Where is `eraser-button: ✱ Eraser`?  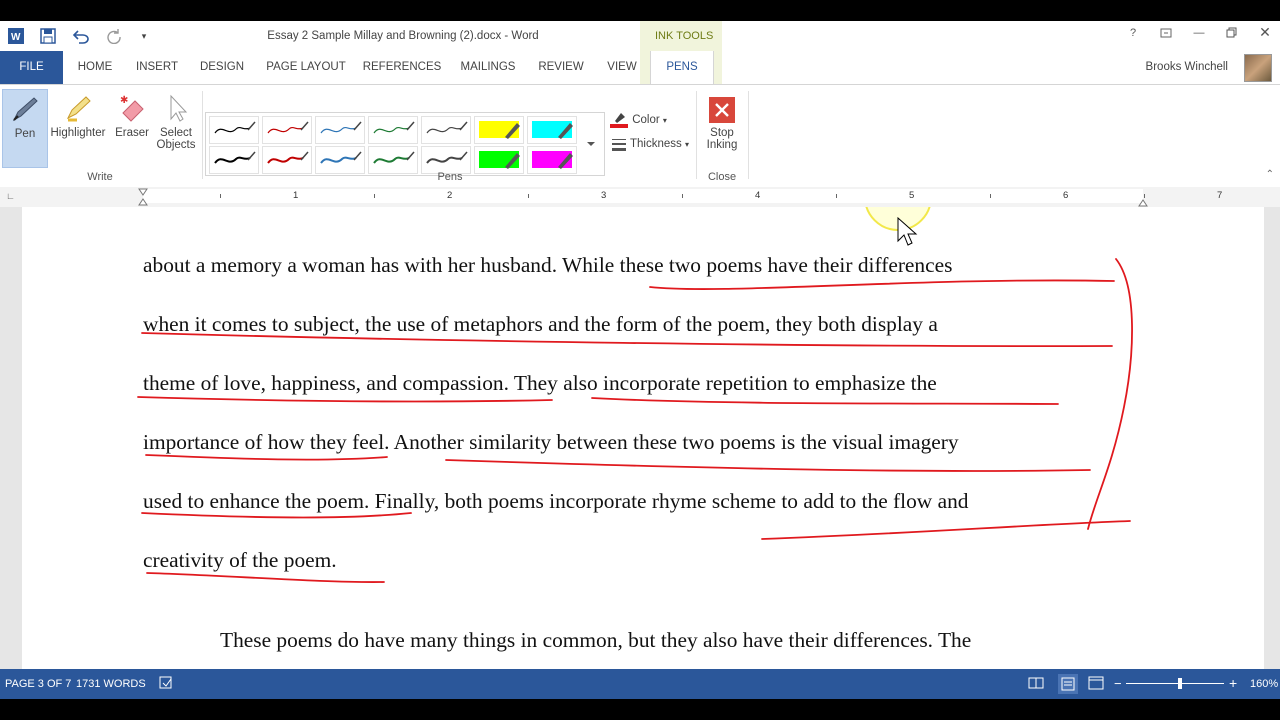
eraser-button: ✱ Eraser is located at coordinates (132, 127).